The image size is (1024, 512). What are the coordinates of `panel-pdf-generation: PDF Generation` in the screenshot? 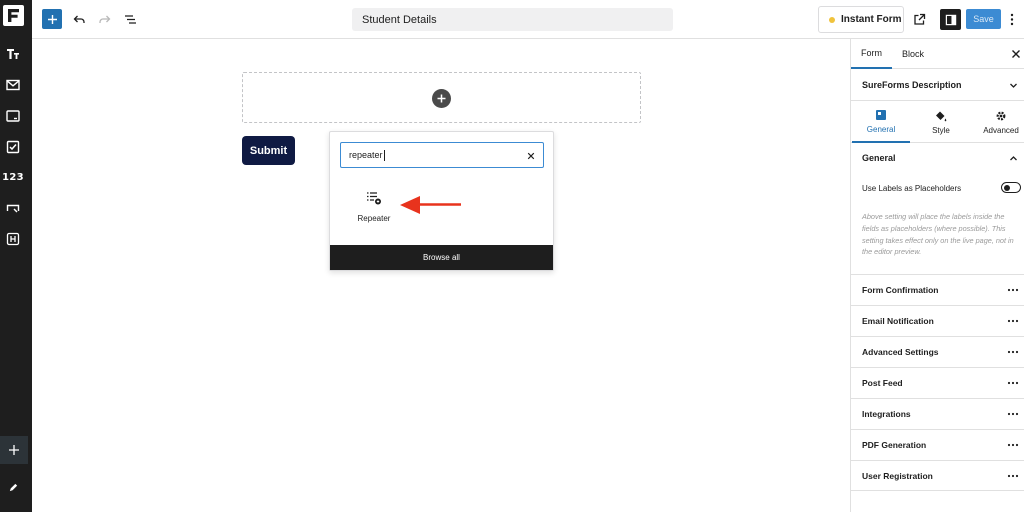 It's located at (937, 444).